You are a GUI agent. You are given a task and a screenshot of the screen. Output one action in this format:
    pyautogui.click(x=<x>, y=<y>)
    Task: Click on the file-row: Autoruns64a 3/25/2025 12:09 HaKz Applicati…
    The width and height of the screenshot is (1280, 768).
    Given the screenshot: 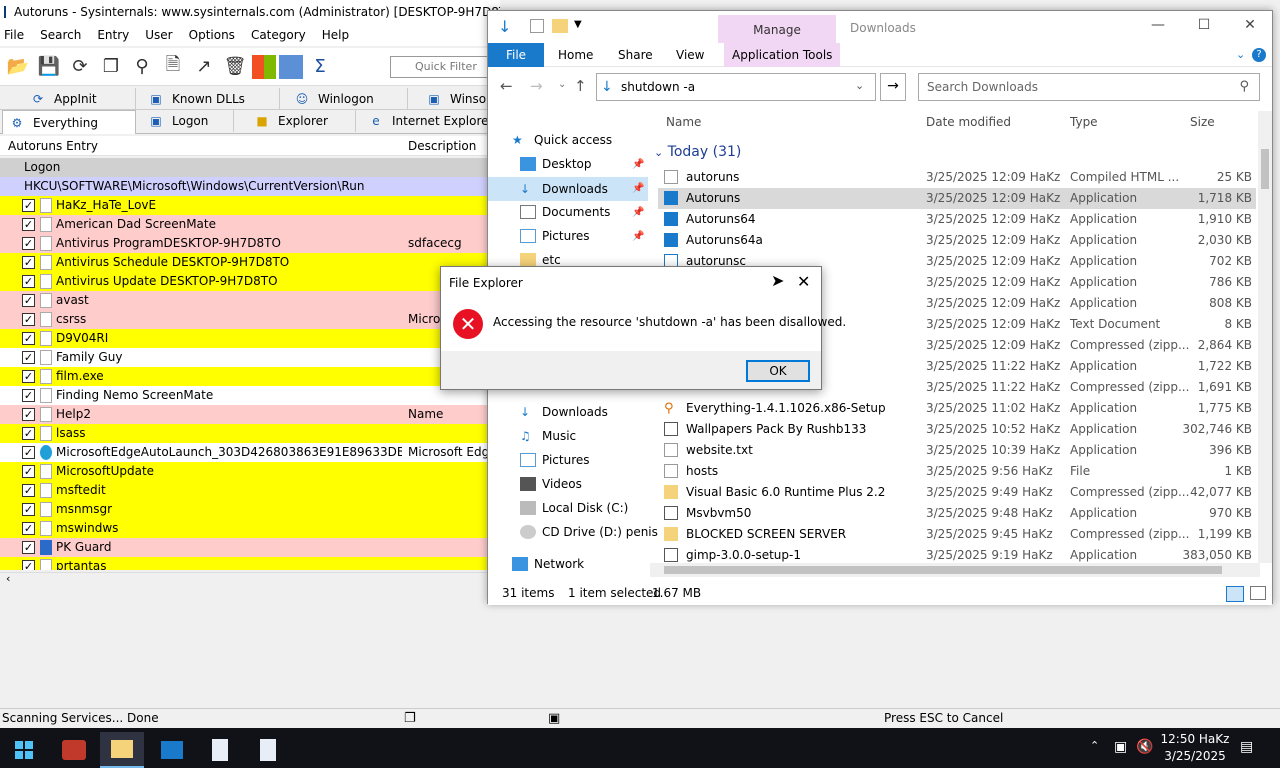 What is the action you would take?
    pyautogui.click(x=957, y=240)
    